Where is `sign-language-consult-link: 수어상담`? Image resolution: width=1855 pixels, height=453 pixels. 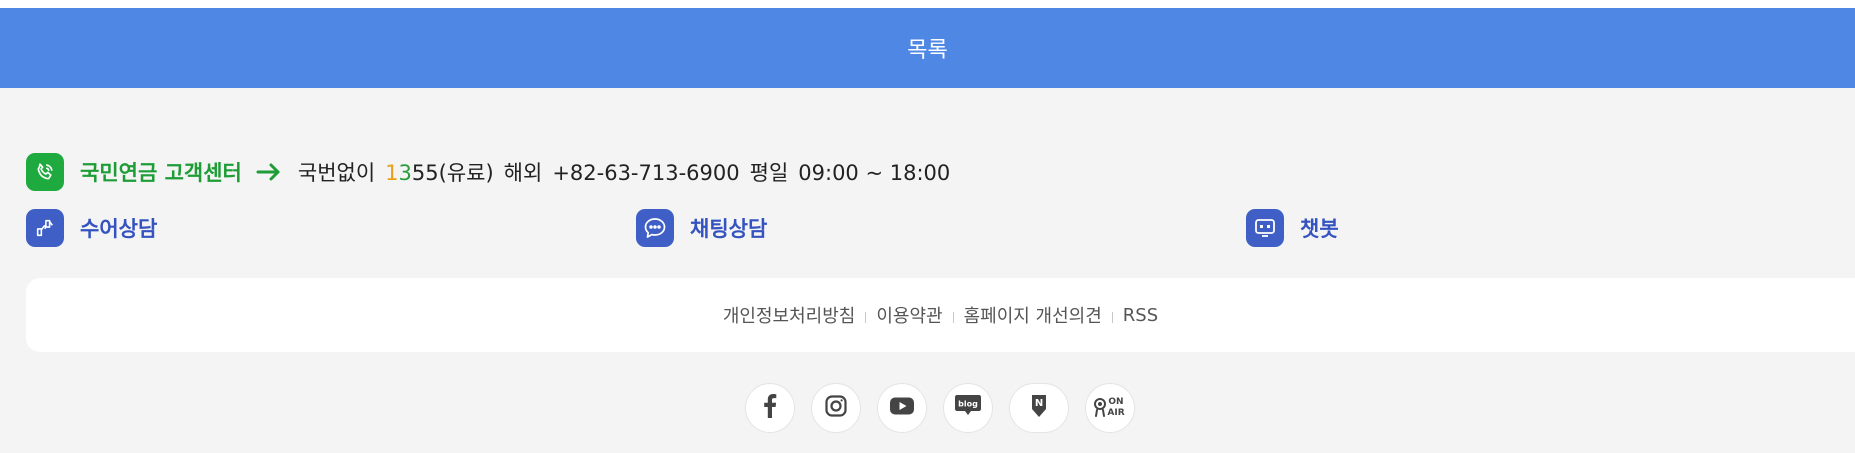 sign-language-consult-link: 수어상담 is located at coordinates (91, 228).